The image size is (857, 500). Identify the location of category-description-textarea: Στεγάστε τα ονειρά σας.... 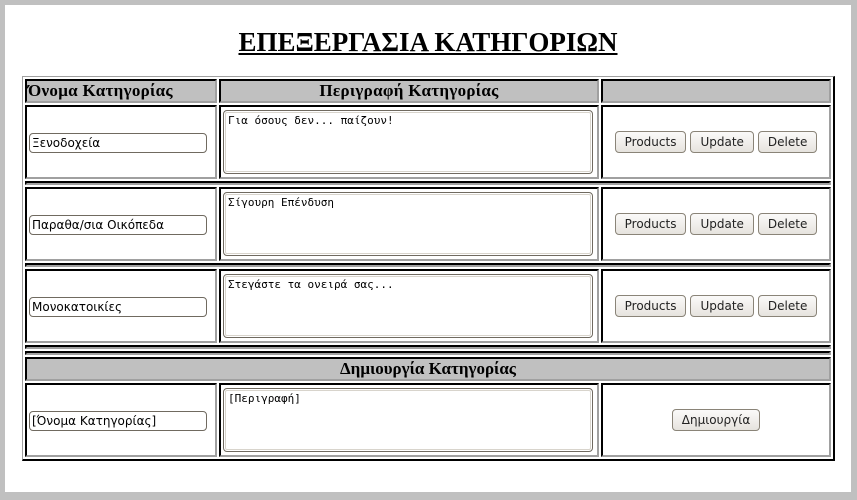
(408, 306).